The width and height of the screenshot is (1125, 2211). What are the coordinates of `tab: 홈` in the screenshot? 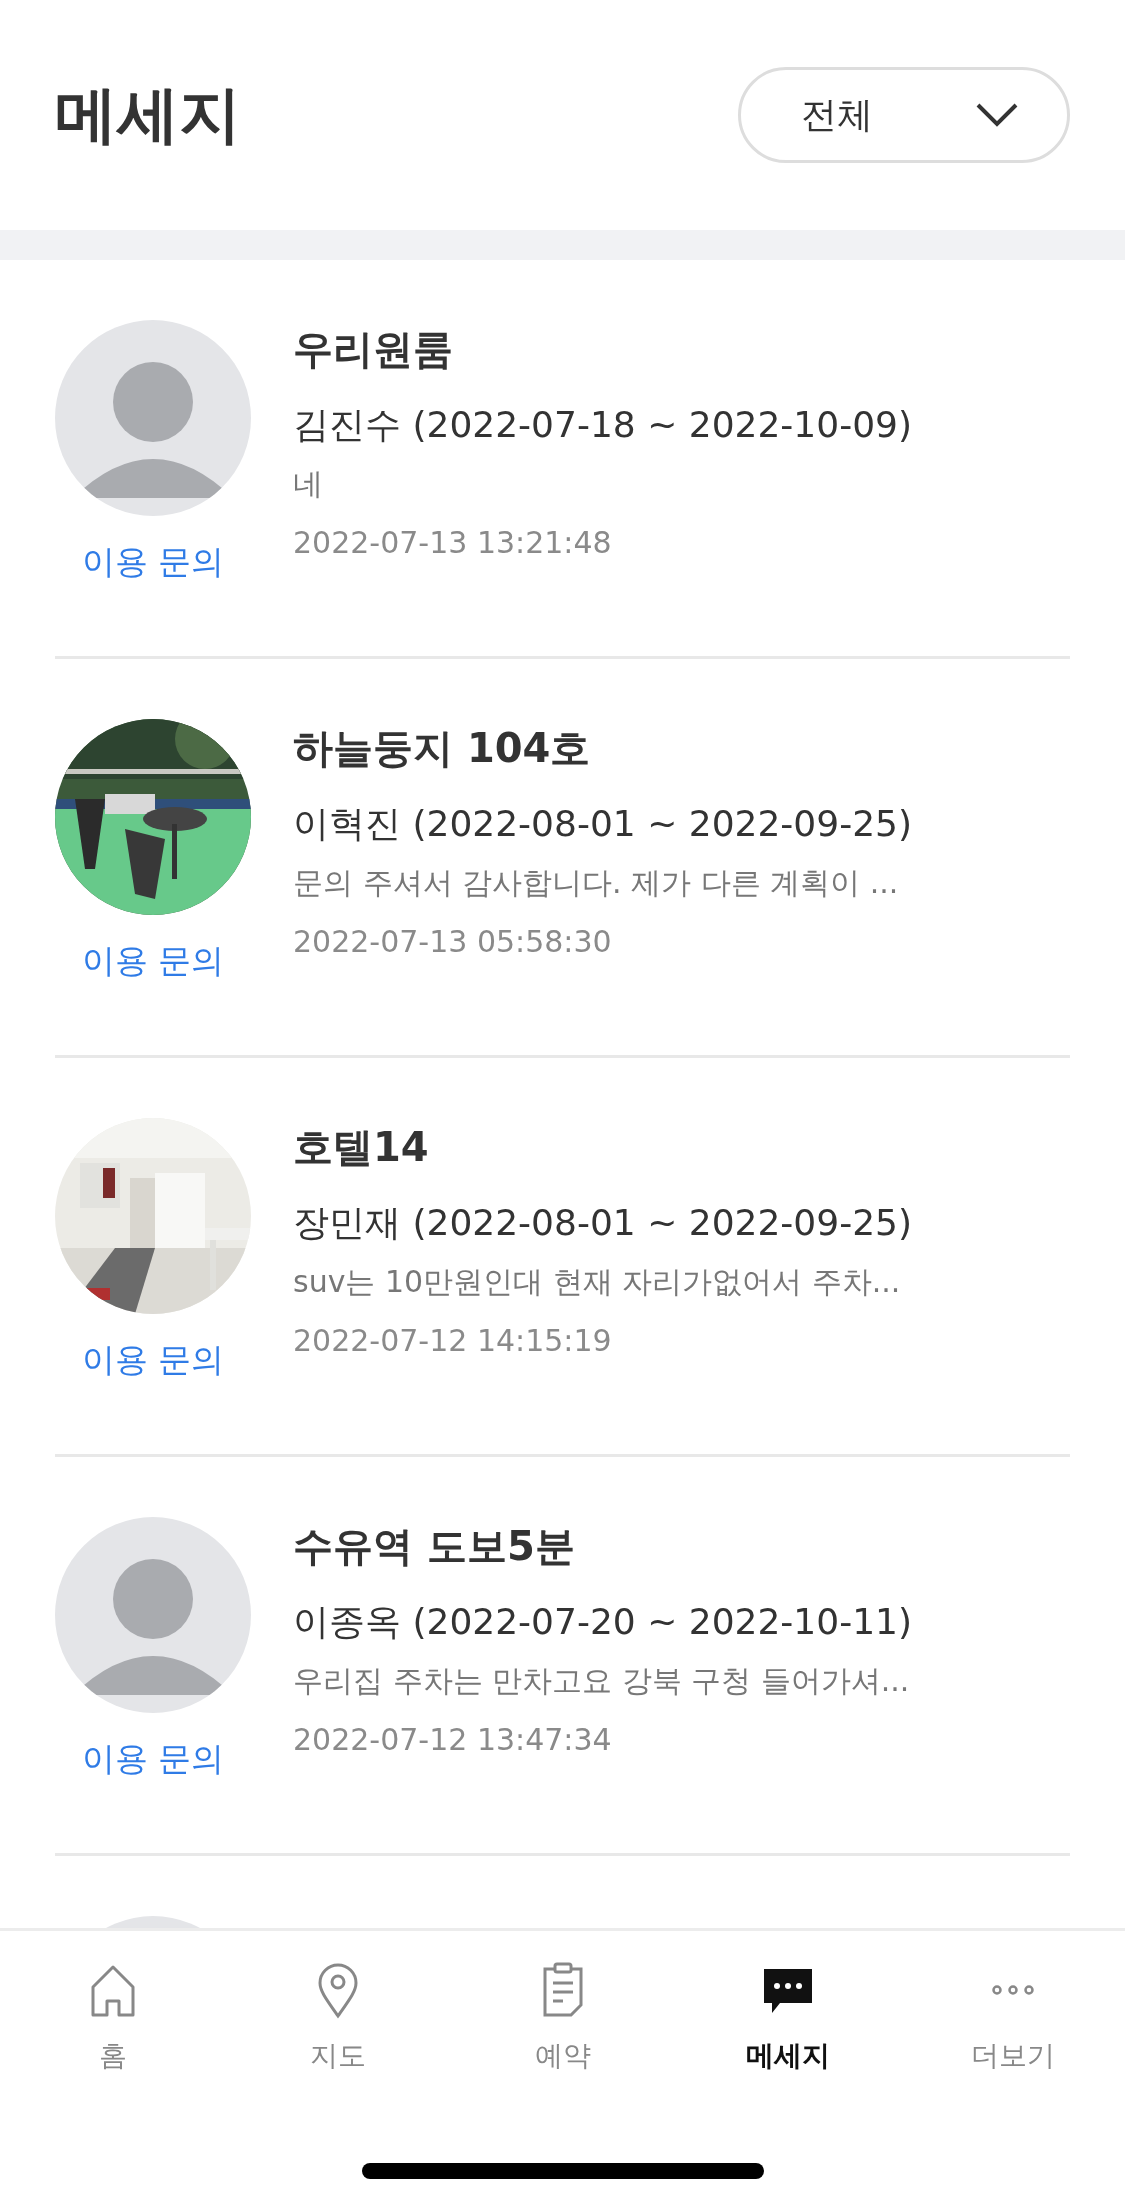 It's located at (112, 2021).